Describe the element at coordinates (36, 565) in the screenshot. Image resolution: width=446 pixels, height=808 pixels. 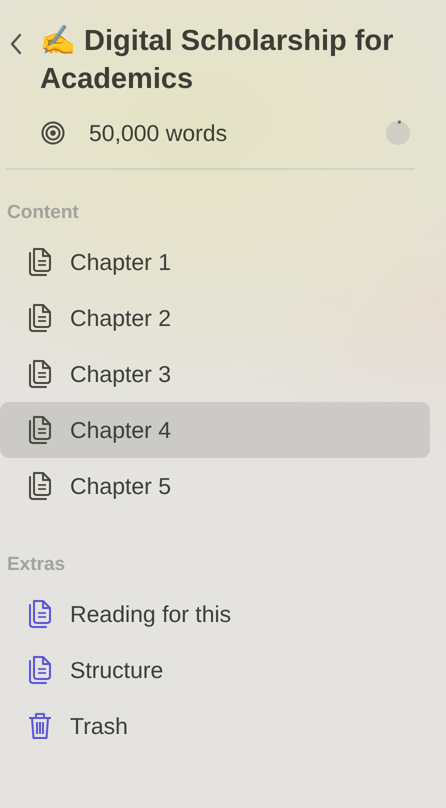
I see `section-header: Extras` at that location.